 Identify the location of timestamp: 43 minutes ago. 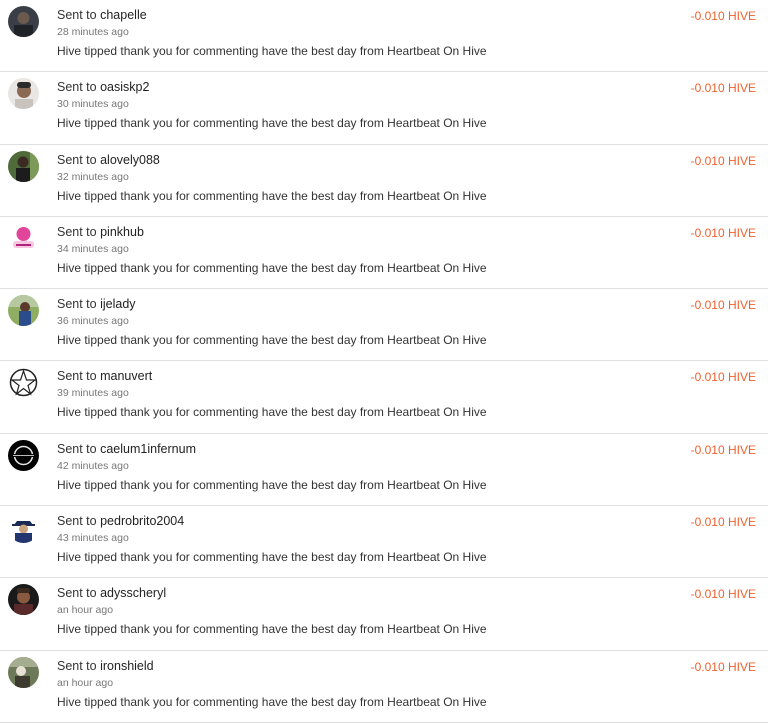
(93, 538).